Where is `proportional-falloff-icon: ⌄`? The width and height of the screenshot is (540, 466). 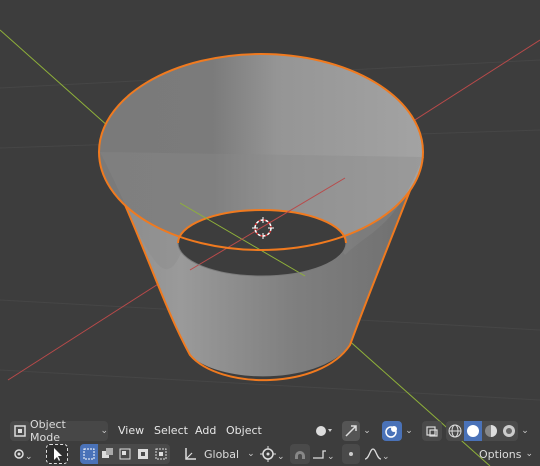 proportional-falloff-icon: ⌄ is located at coordinates (376, 454).